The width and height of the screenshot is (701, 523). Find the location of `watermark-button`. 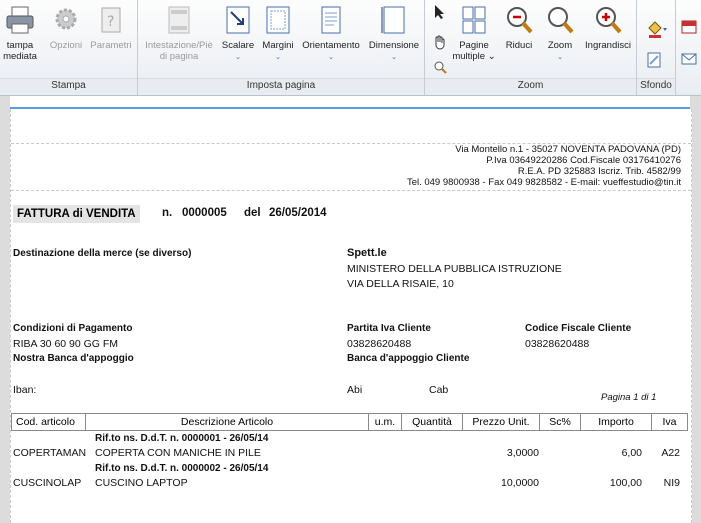

watermark-button is located at coordinates (654, 61).